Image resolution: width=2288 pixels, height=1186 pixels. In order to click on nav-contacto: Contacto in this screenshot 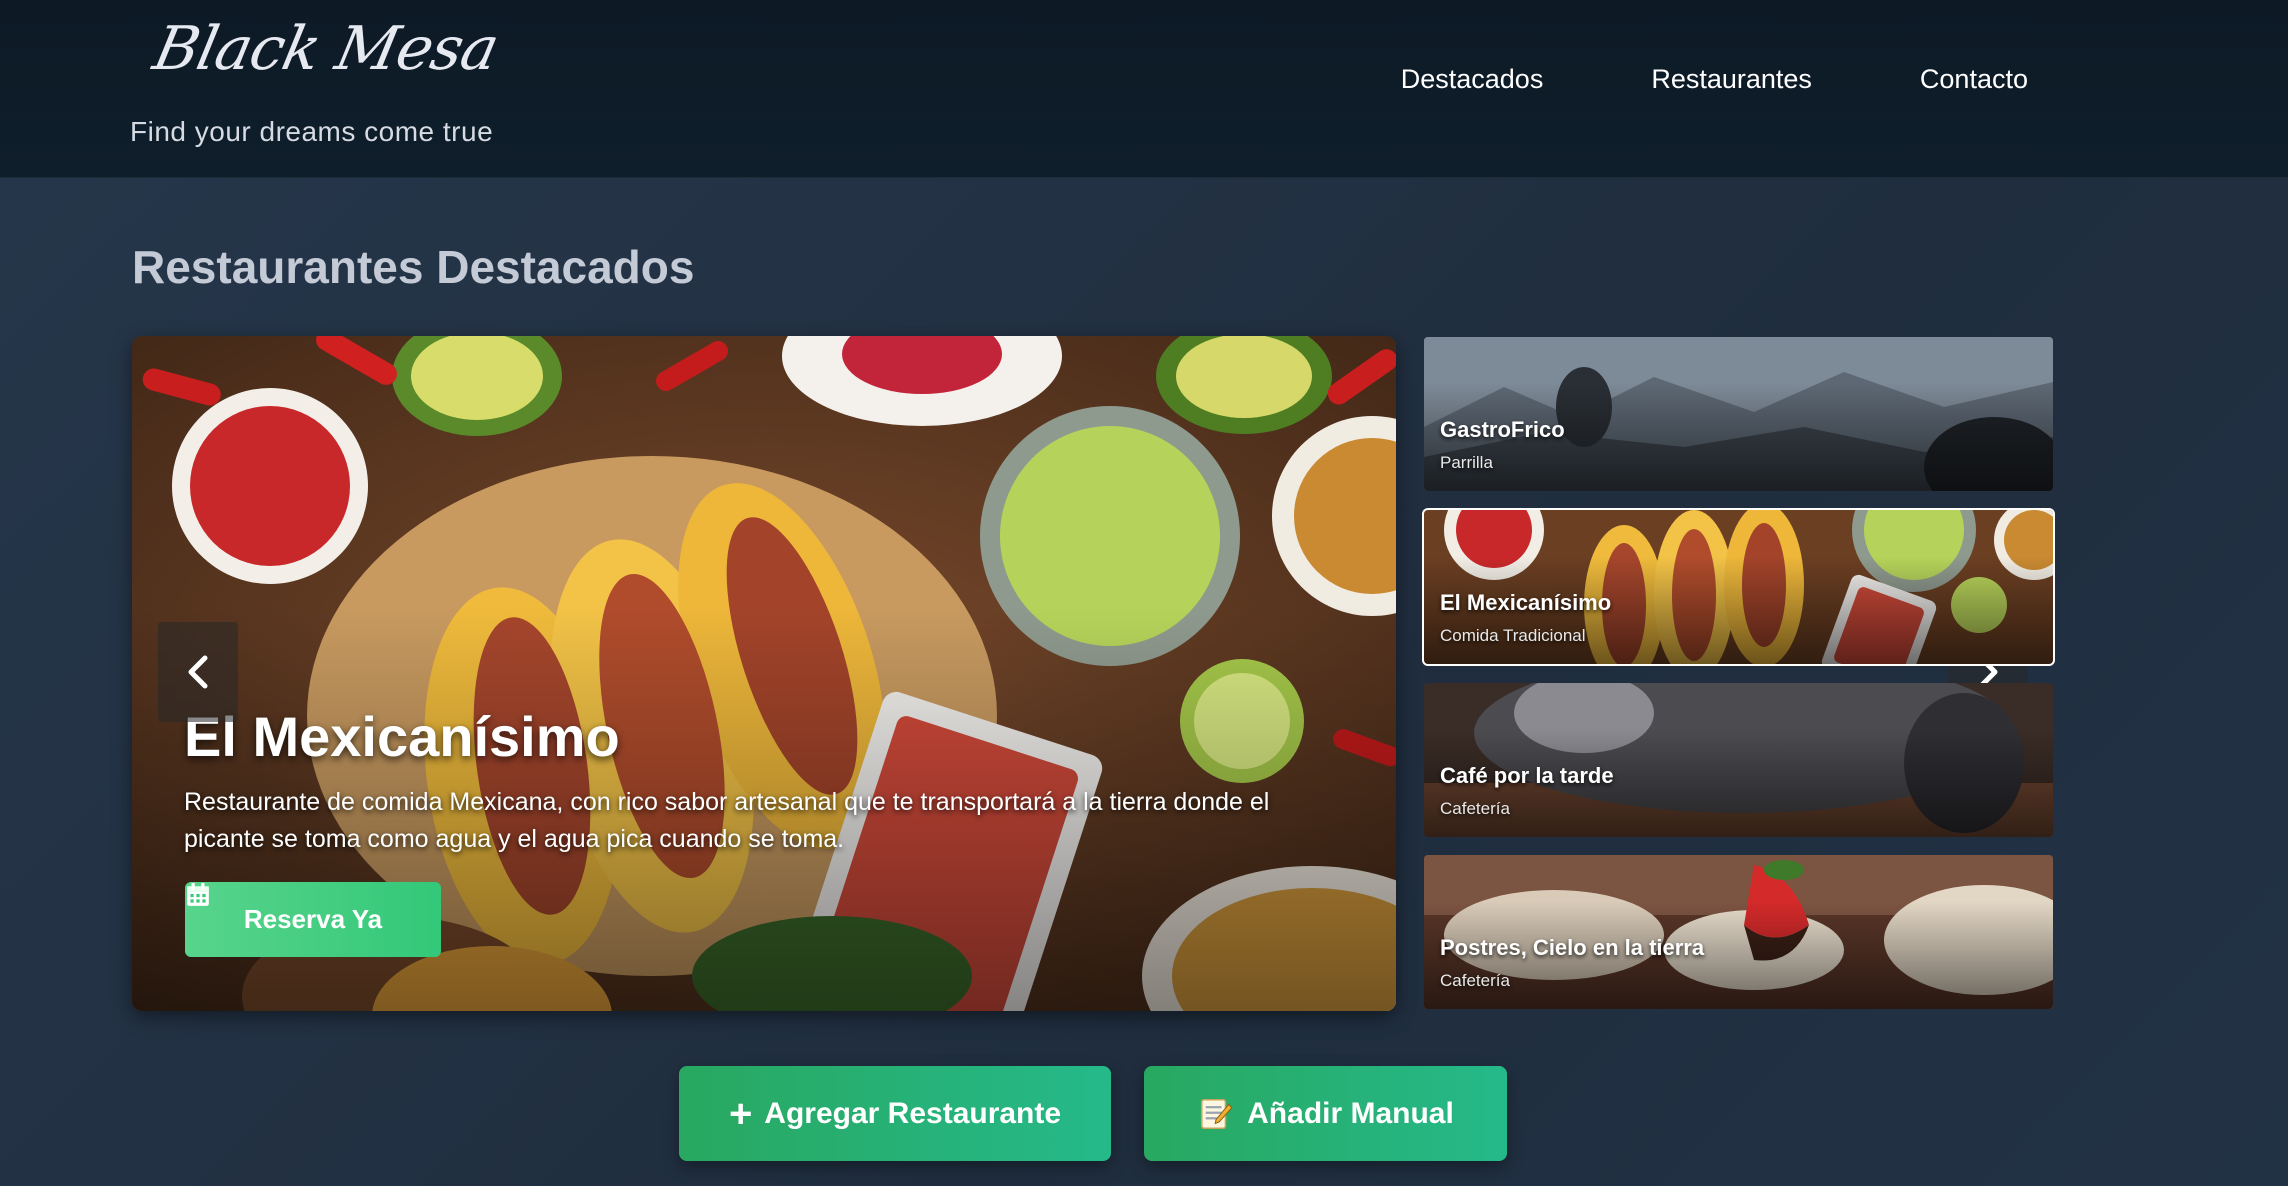, I will do `click(1974, 79)`.